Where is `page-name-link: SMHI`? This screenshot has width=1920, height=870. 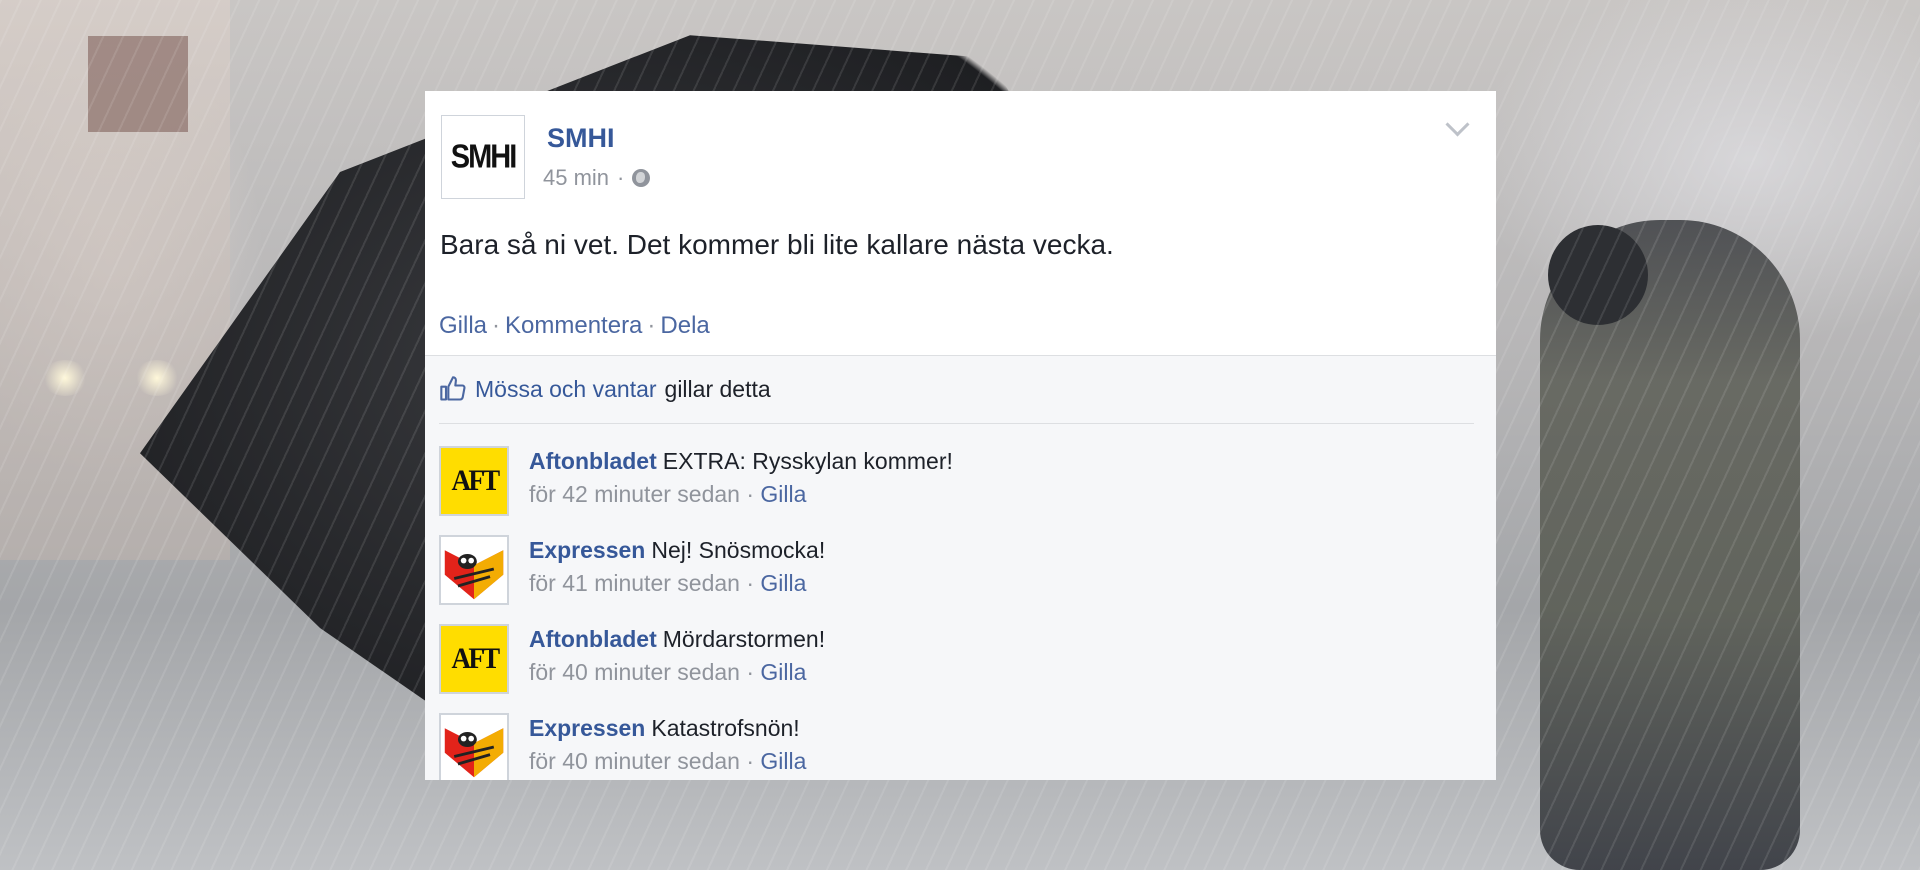 page-name-link: SMHI is located at coordinates (581, 138).